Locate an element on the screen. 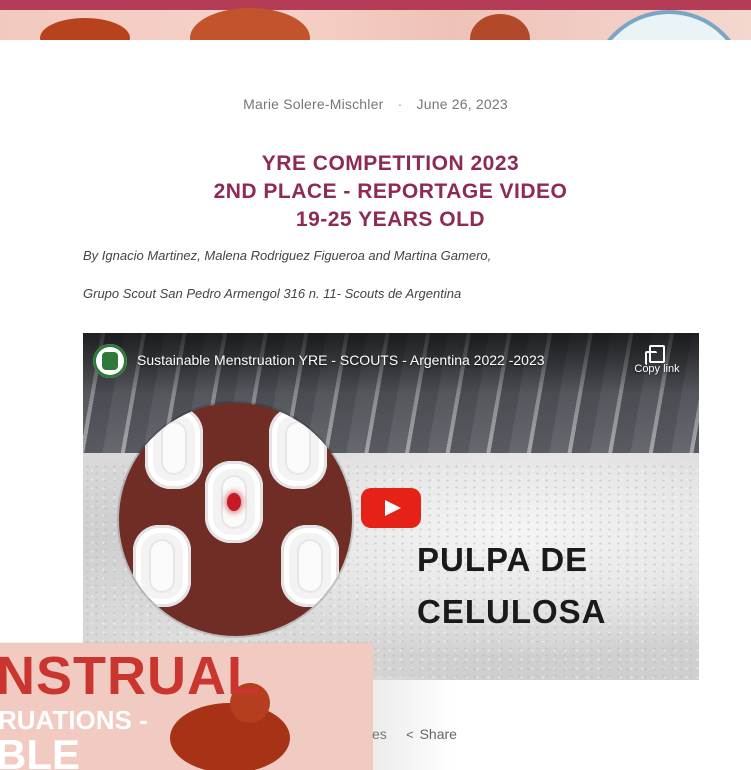 Image resolution: width=751 pixels, height=770 pixels. copy-link-label: Copy link is located at coordinates (657, 369).